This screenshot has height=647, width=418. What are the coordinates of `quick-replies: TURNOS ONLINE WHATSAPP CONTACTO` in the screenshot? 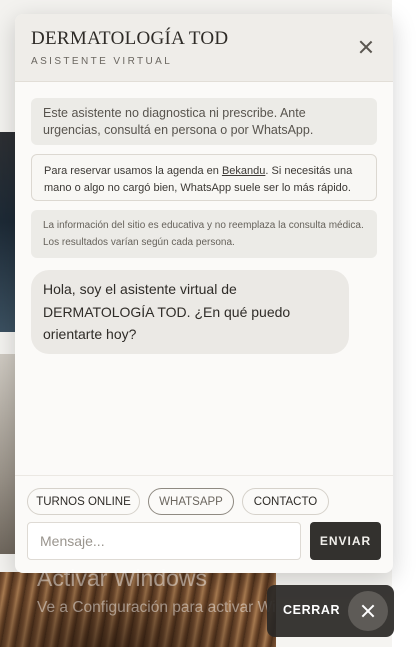 It's located at (204, 497).